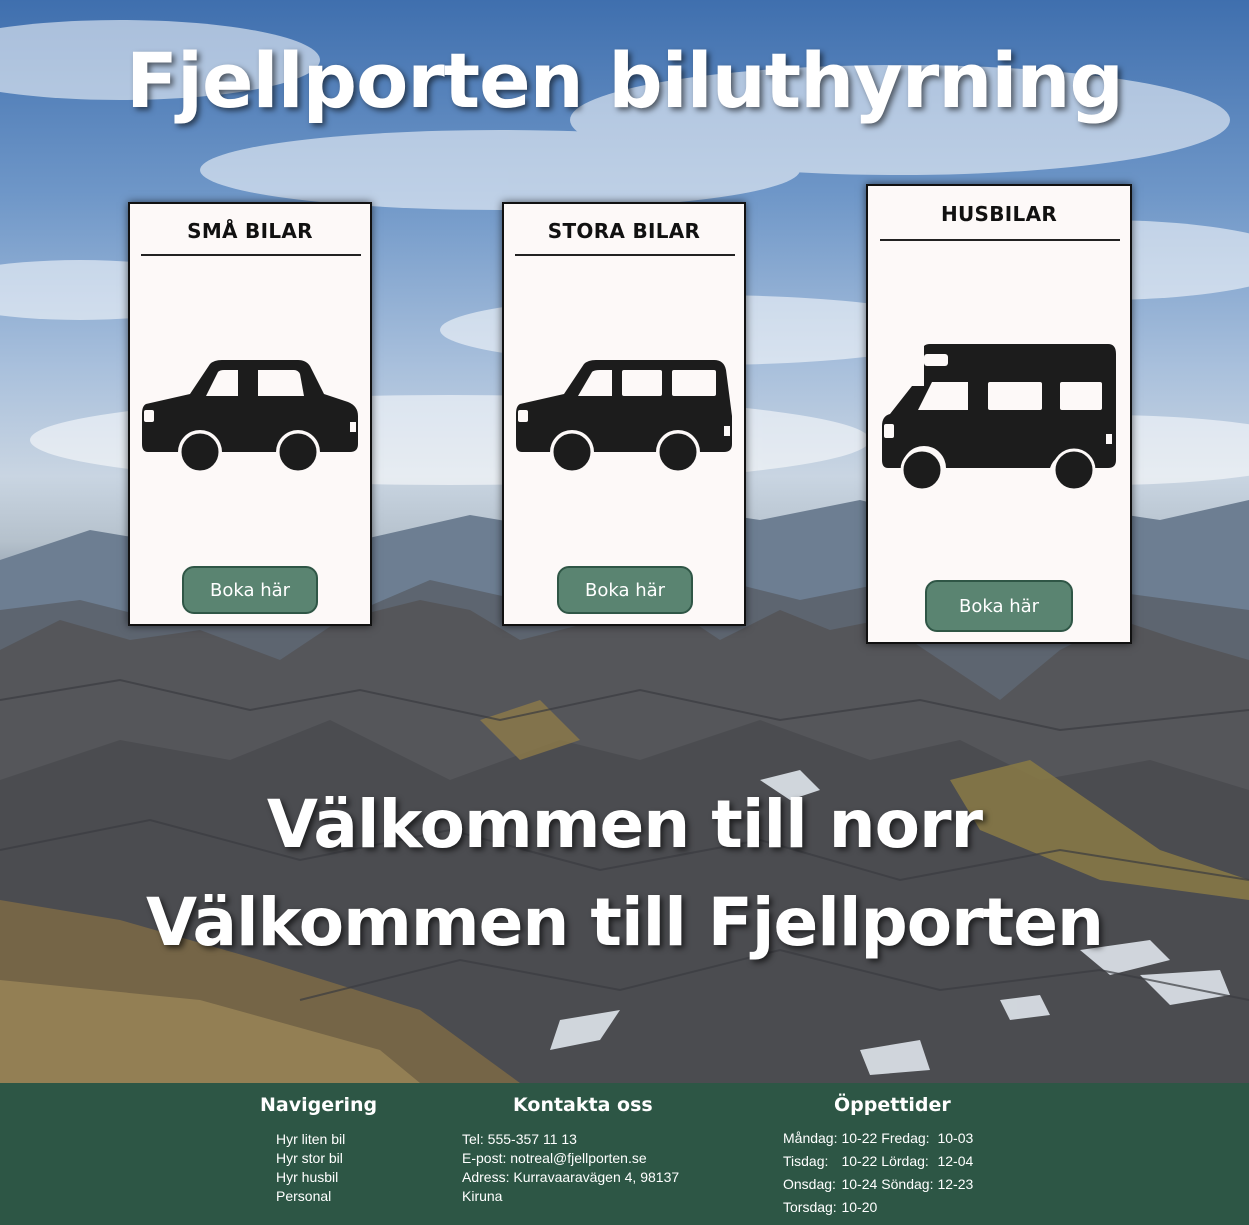 The image size is (1249, 1225). What do you see at coordinates (905, 1138) in the screenshot?
I see `day-label: Fredag:` at bounding box center [905, 1138].